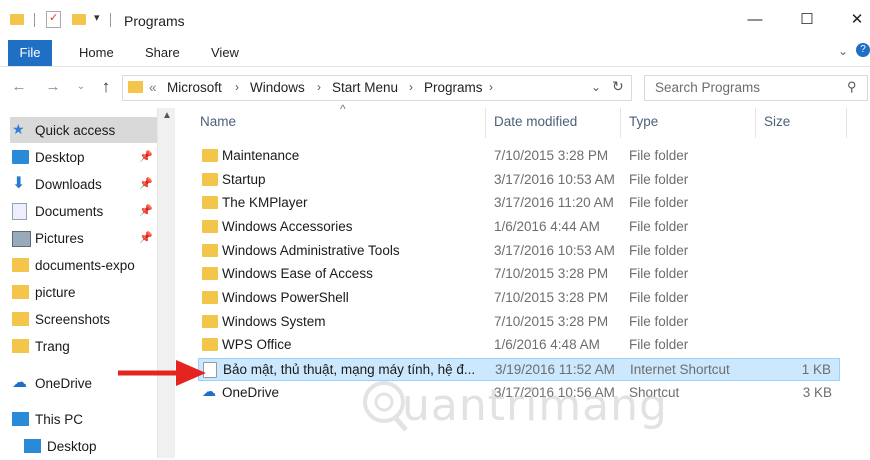 This screenshot has width=870, height=460. Describe the element at coordinates (843, 51) in the screenshot. I see `chevron-down-icon: ⌄` at that location.